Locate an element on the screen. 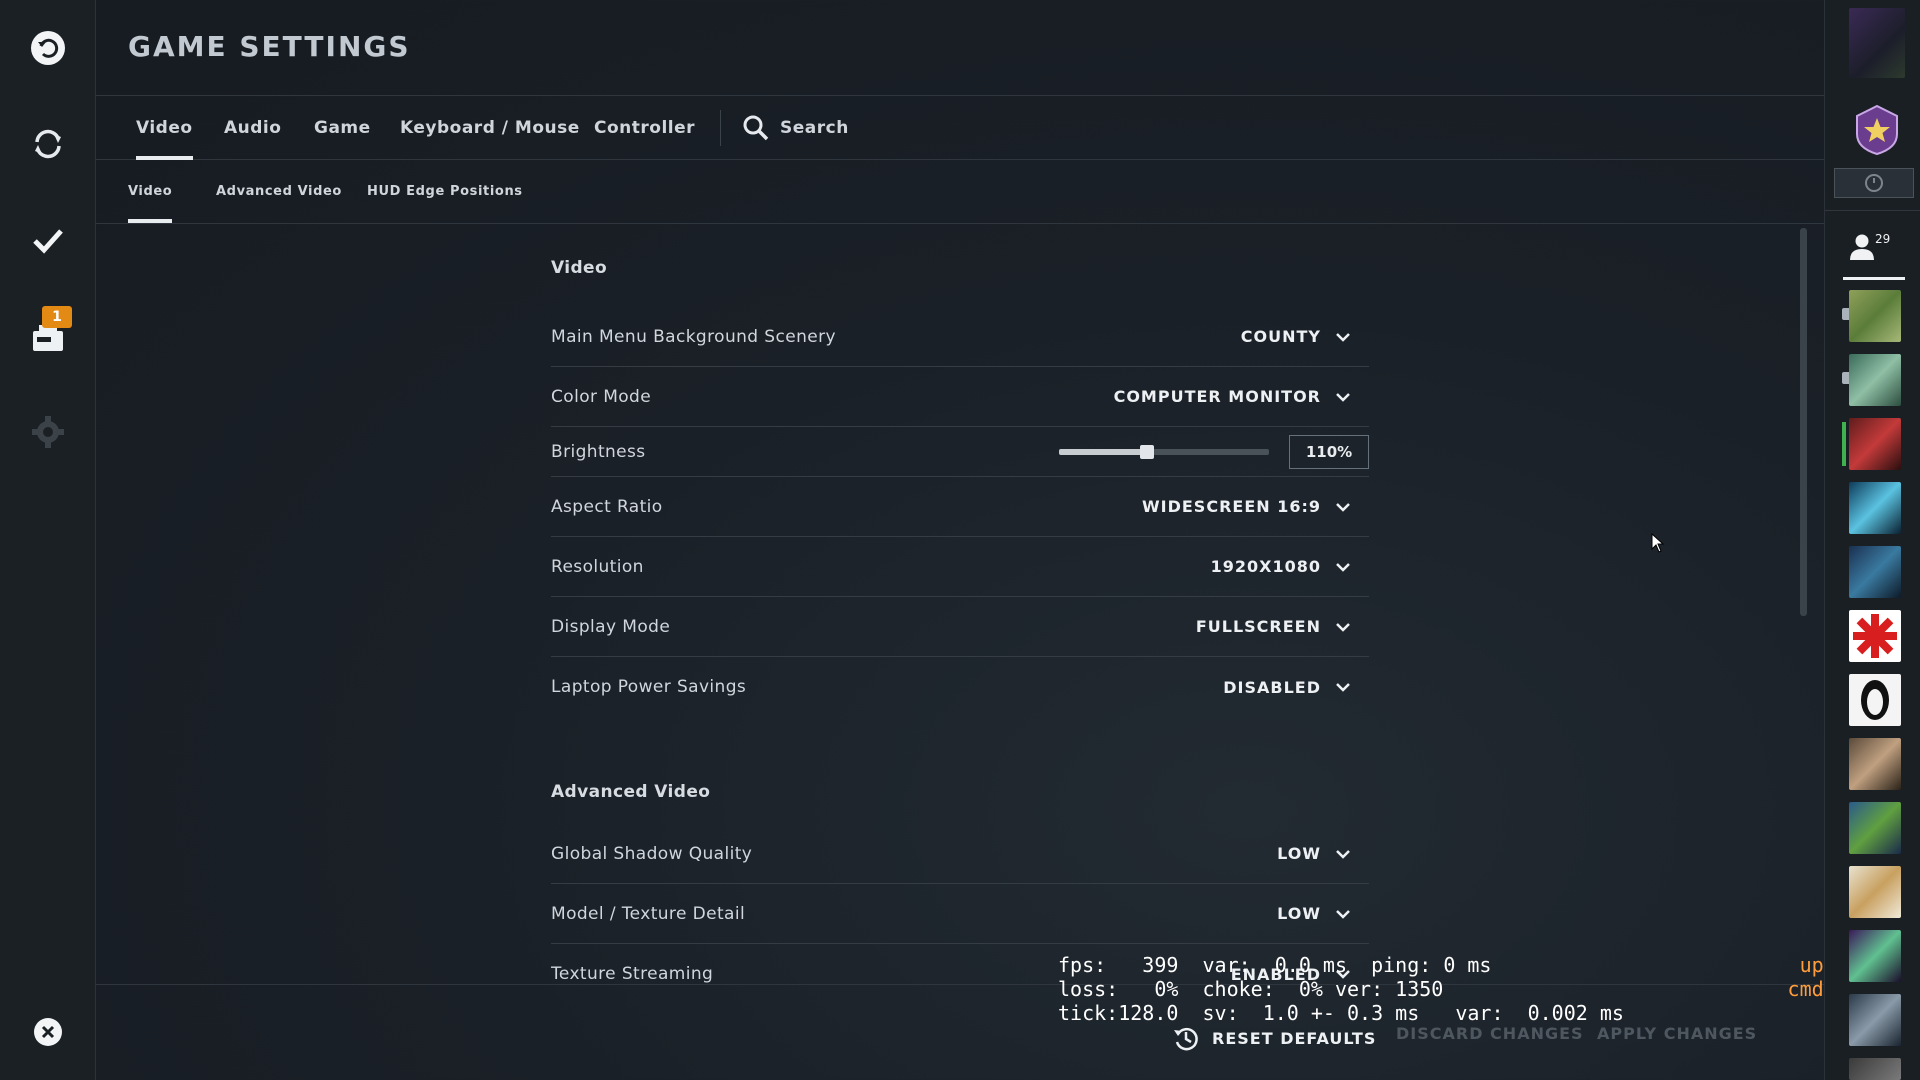  aspect-ratio-dropdown: WIDESCREEN 16:9 is located at coordinates (1246, 506).